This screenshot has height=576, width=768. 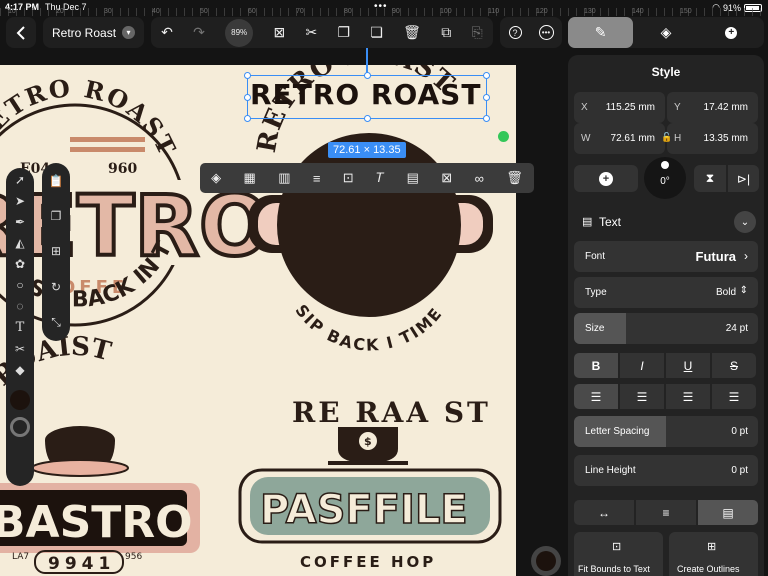 What do you see at coordinates (20, 427) in the screenshot?
I see `stroke-color-swatch` at bounding box center [20, 427].